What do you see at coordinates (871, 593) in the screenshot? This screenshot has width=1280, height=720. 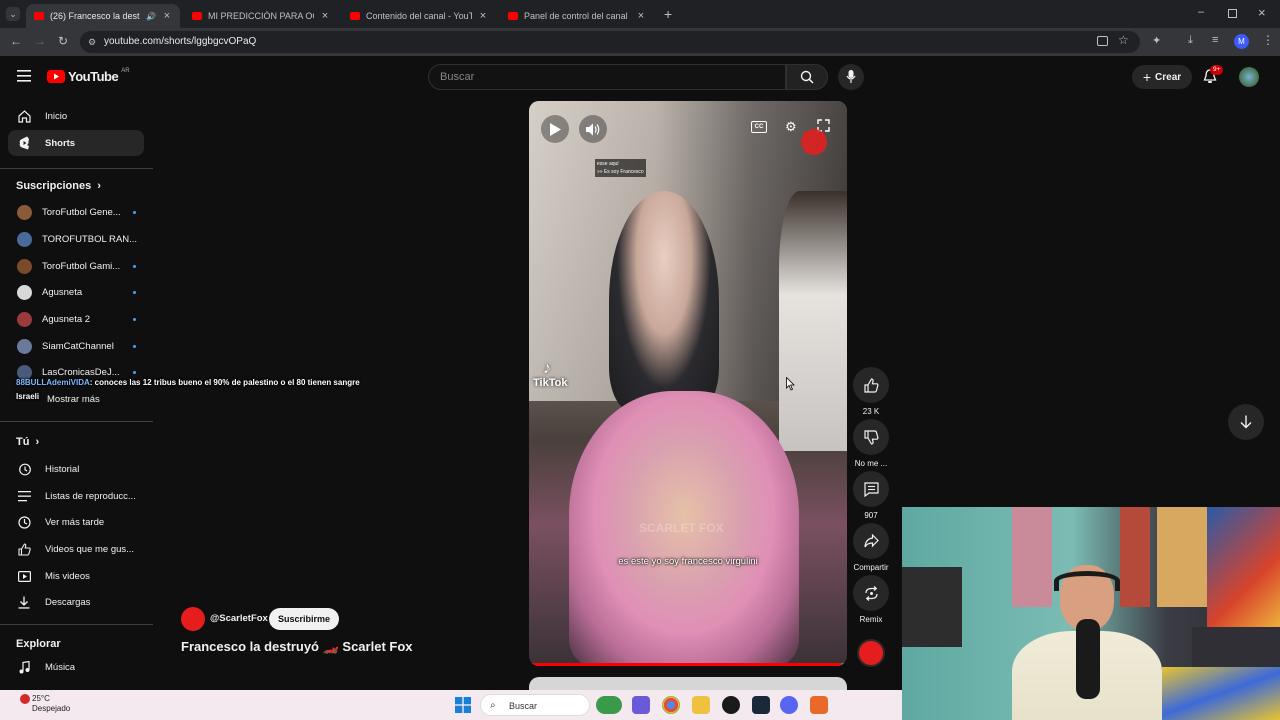 I see `remix-button` at bounding box center [871, 593].